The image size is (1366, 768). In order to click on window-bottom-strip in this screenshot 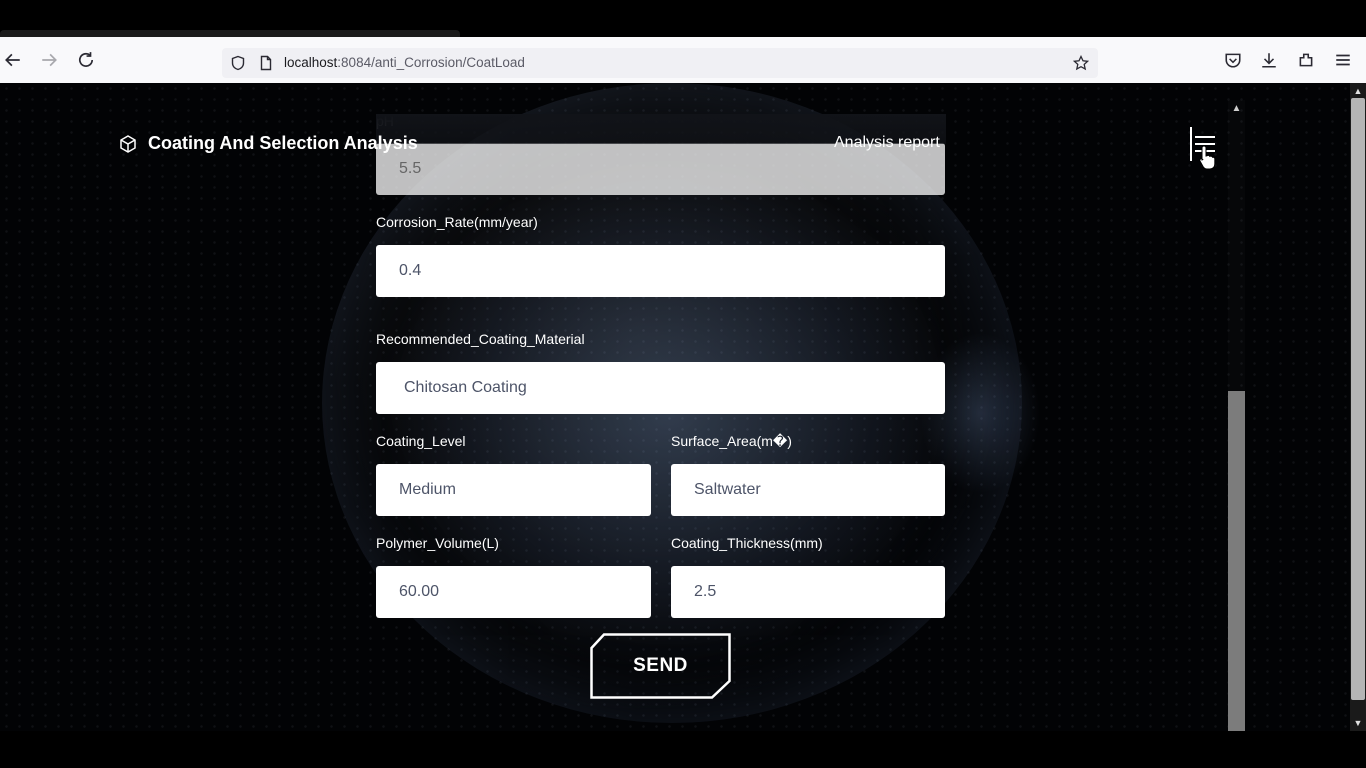, I will do `click(683, 749)`.